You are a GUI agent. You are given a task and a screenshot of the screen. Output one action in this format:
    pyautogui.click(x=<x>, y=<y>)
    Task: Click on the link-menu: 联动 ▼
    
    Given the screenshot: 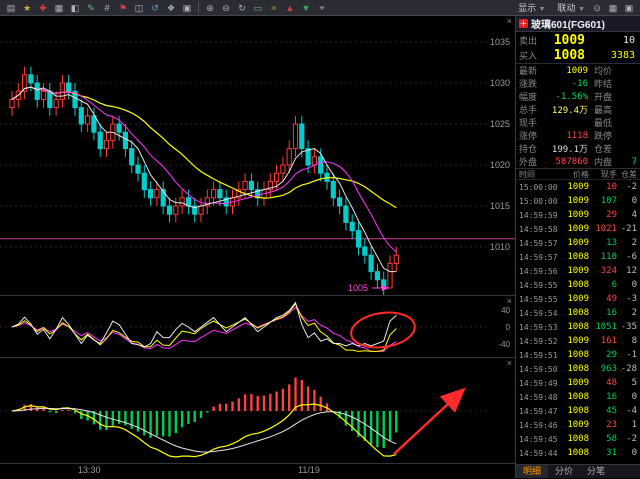 What is the action you would take?
    pyautogui.click(x=571, y=7)
    